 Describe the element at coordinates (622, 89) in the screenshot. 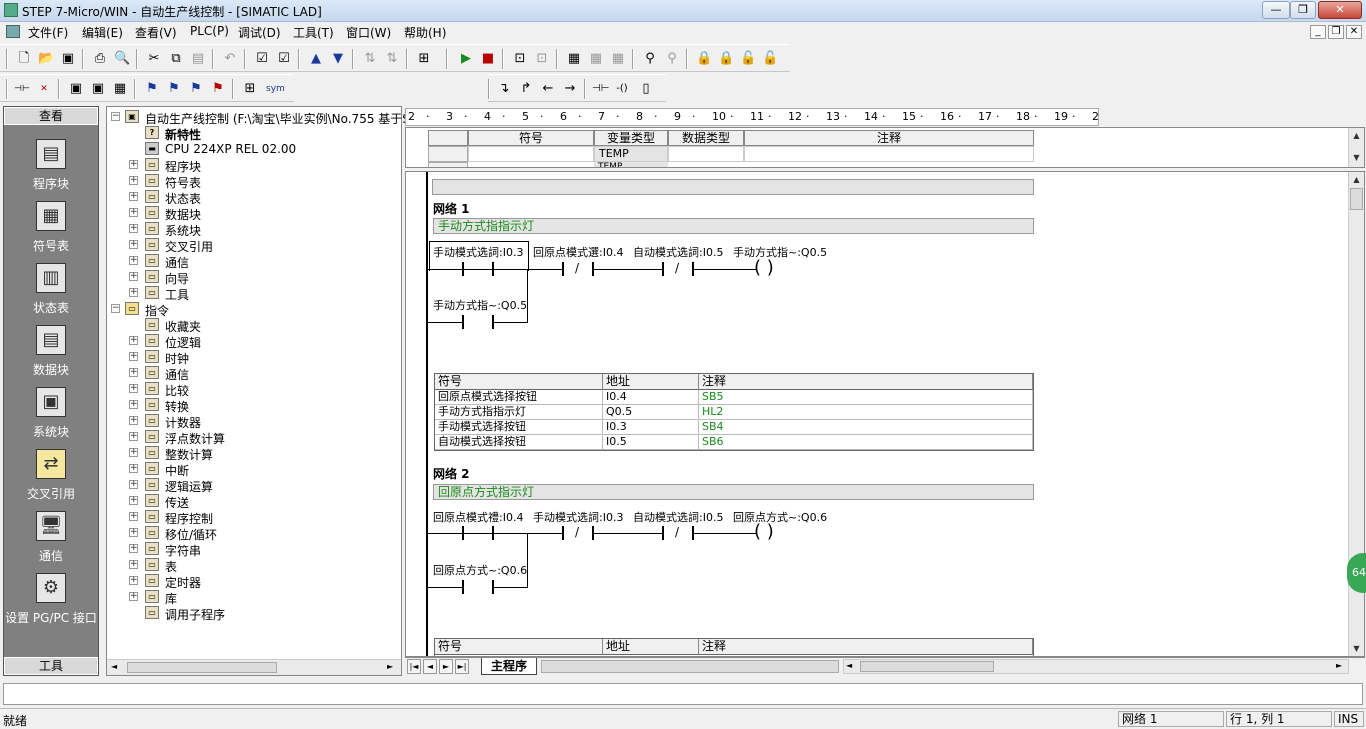

I see `coil-icon: -()` at that location.